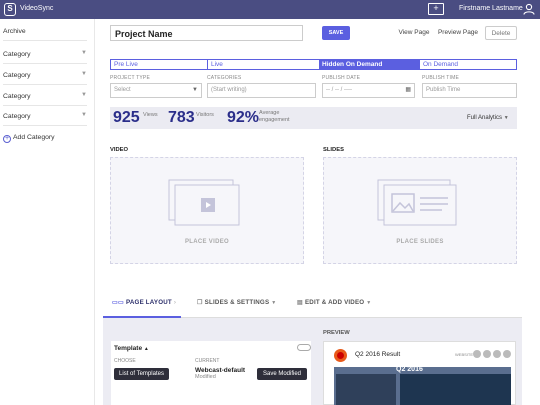  I want to click on publish-time-input: Publish Time, so click(469, 90).